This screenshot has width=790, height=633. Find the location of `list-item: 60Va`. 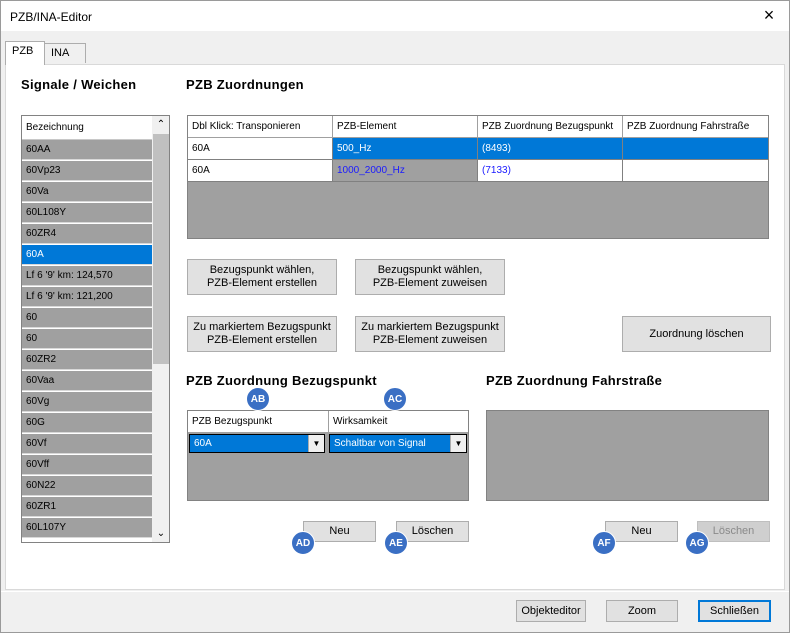

list-item: 60Va is located at coordinates (87, 192).